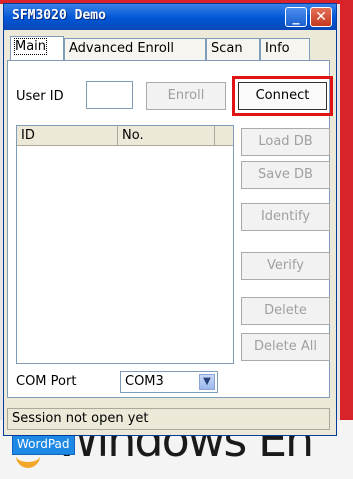  Describe the element at coordinates (170, 17) in the screenshot. I see `title-bar: SFM3020 Demo _ ✕` at that location.